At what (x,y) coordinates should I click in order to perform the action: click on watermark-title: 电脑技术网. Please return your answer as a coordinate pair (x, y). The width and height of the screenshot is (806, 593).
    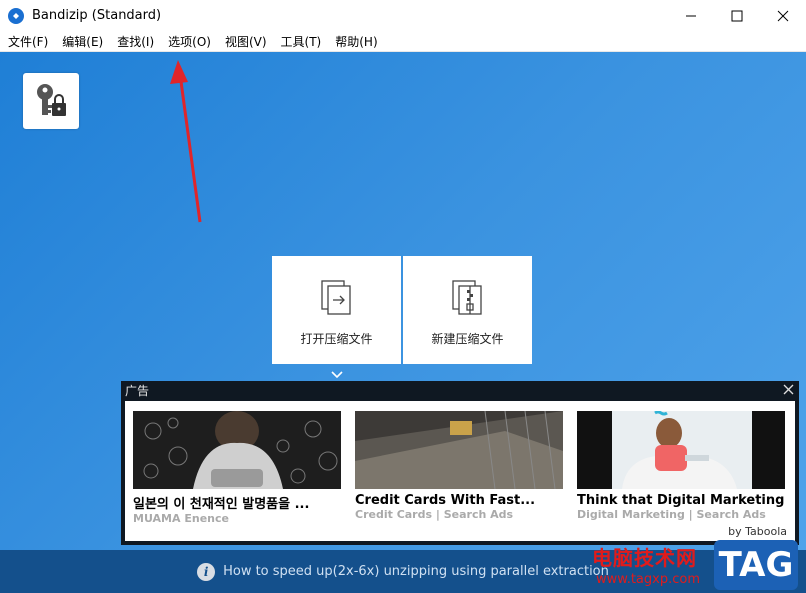
    Looking at the image, I should click on (644, 558).